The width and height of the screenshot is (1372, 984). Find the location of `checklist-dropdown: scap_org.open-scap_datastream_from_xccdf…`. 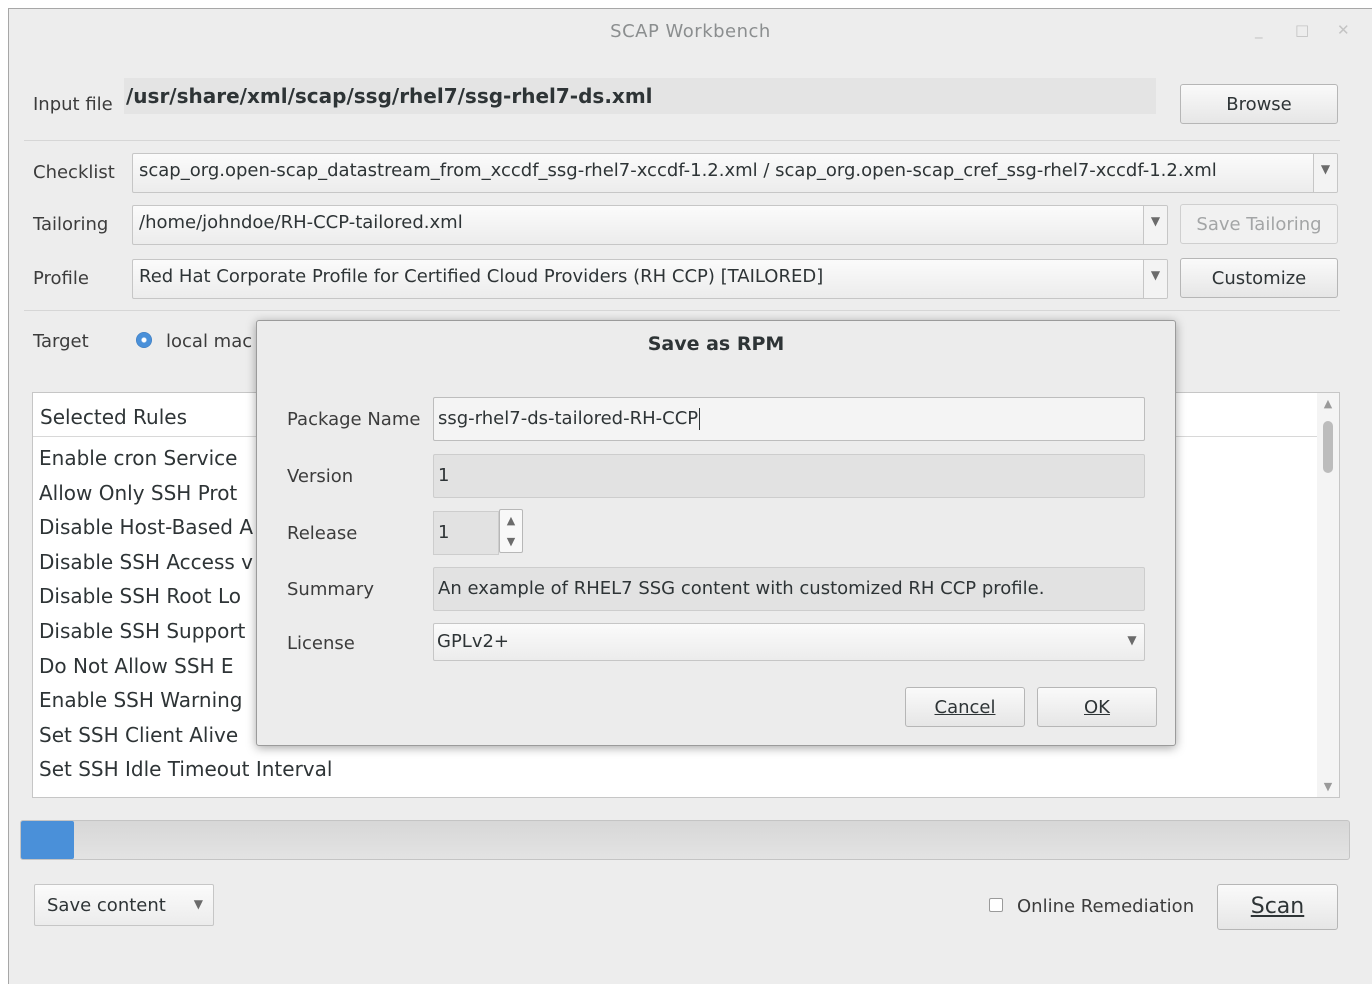

checklist-dropdown: scap_org.open-scap_datastream_from_xccdf… is located at coordinates (735, 173).